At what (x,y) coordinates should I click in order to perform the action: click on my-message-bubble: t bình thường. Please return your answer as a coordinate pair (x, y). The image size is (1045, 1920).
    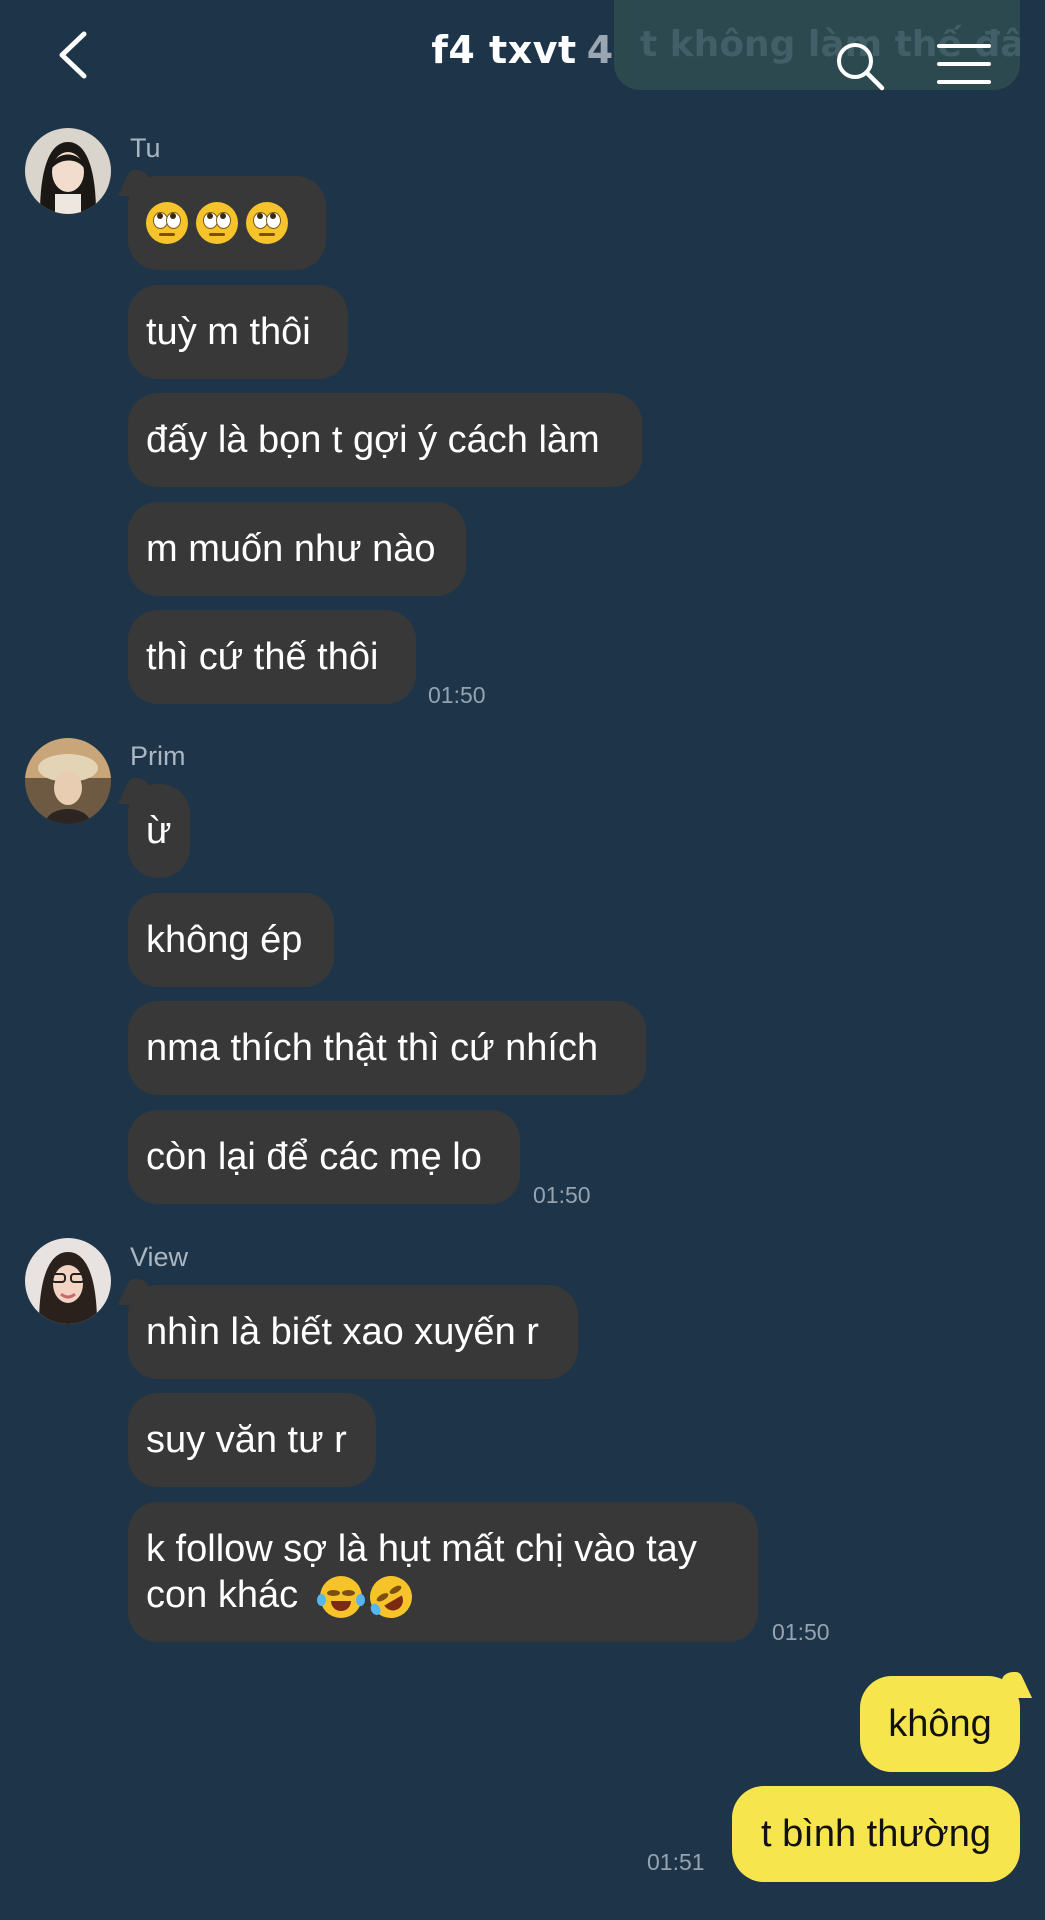
    Looking at the image, I should click on (876, 1834).